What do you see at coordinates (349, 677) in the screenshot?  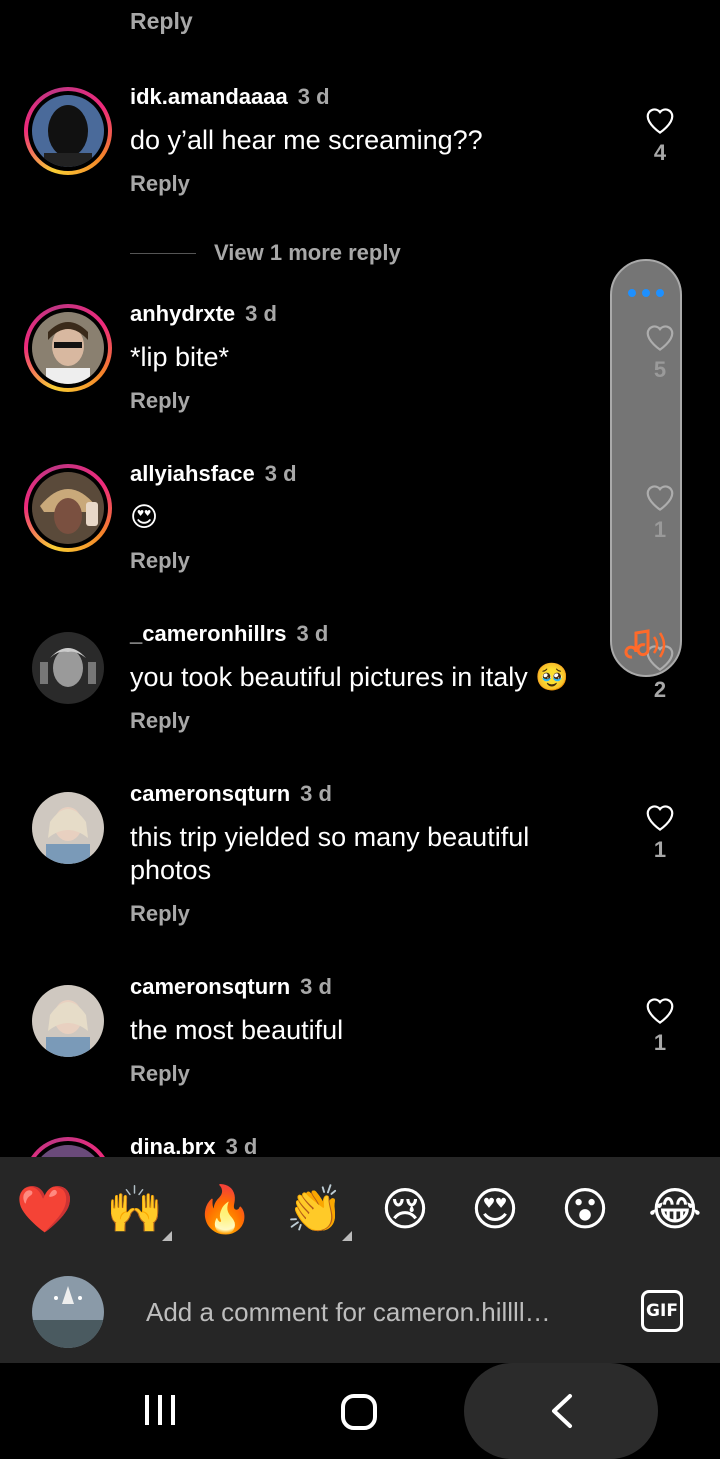 I see `comment-text: you took beautiful pictures in italy 🥹` at bounding box center [349, 677].